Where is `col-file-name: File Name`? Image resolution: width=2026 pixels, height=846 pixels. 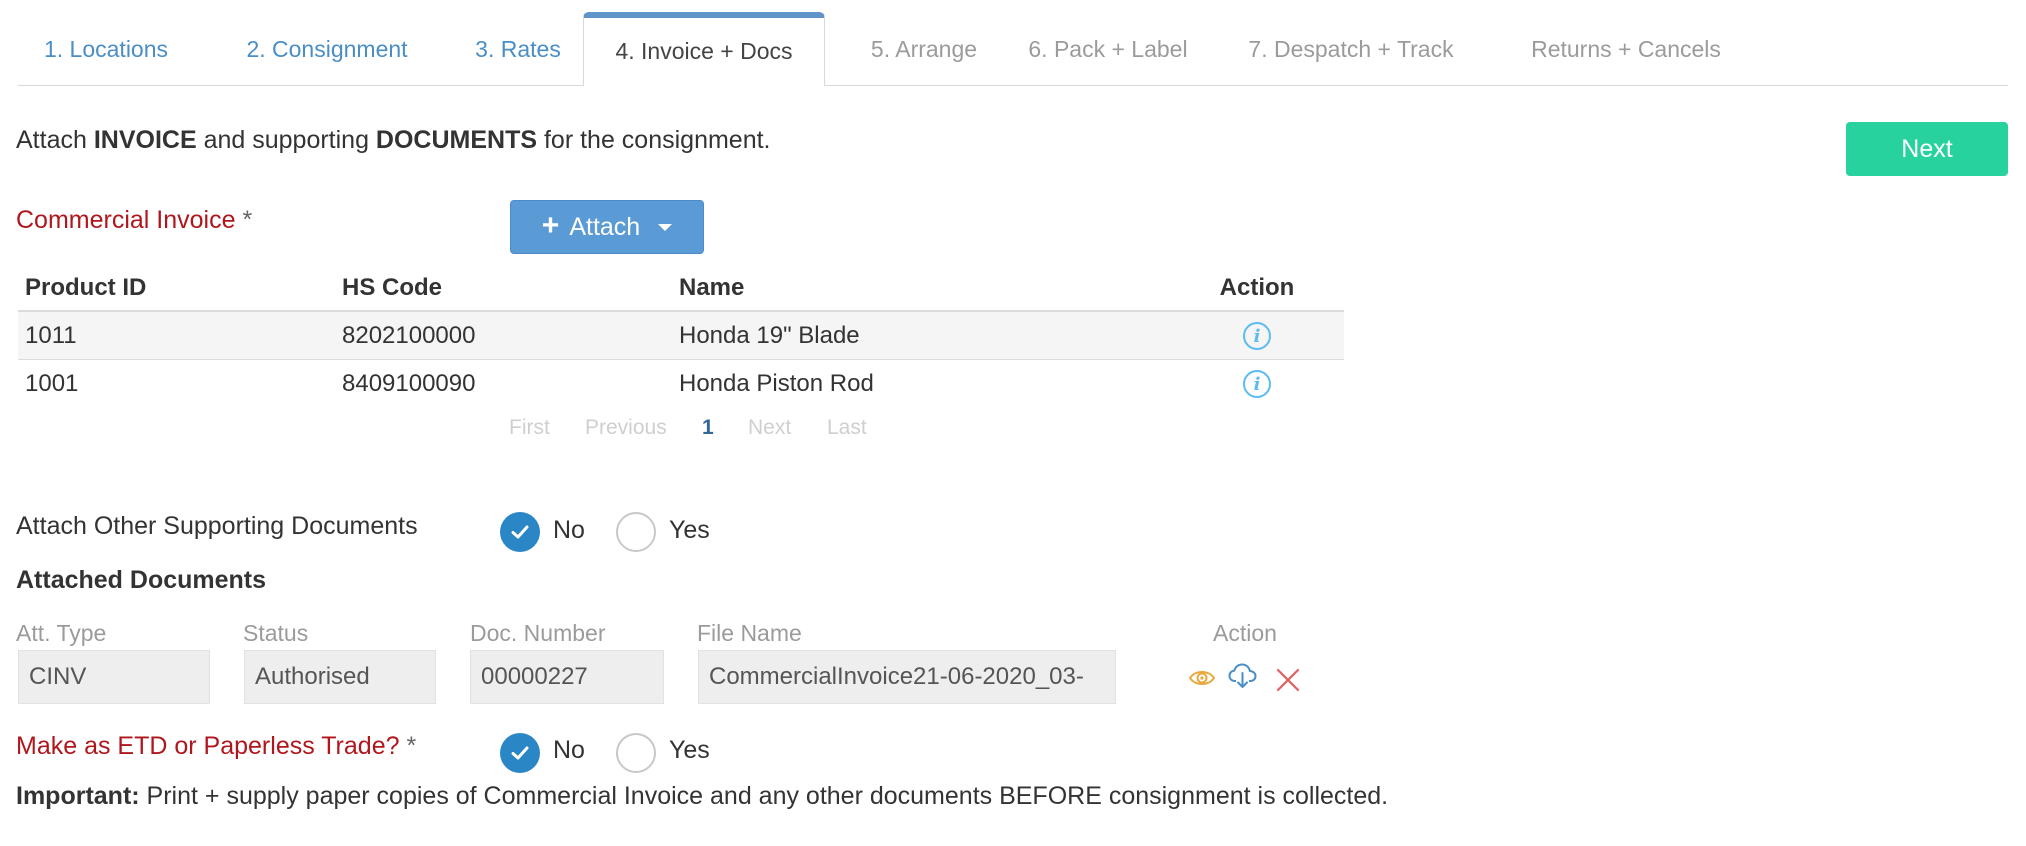
col-file-name: File Name is located at coordinates (749, 633).